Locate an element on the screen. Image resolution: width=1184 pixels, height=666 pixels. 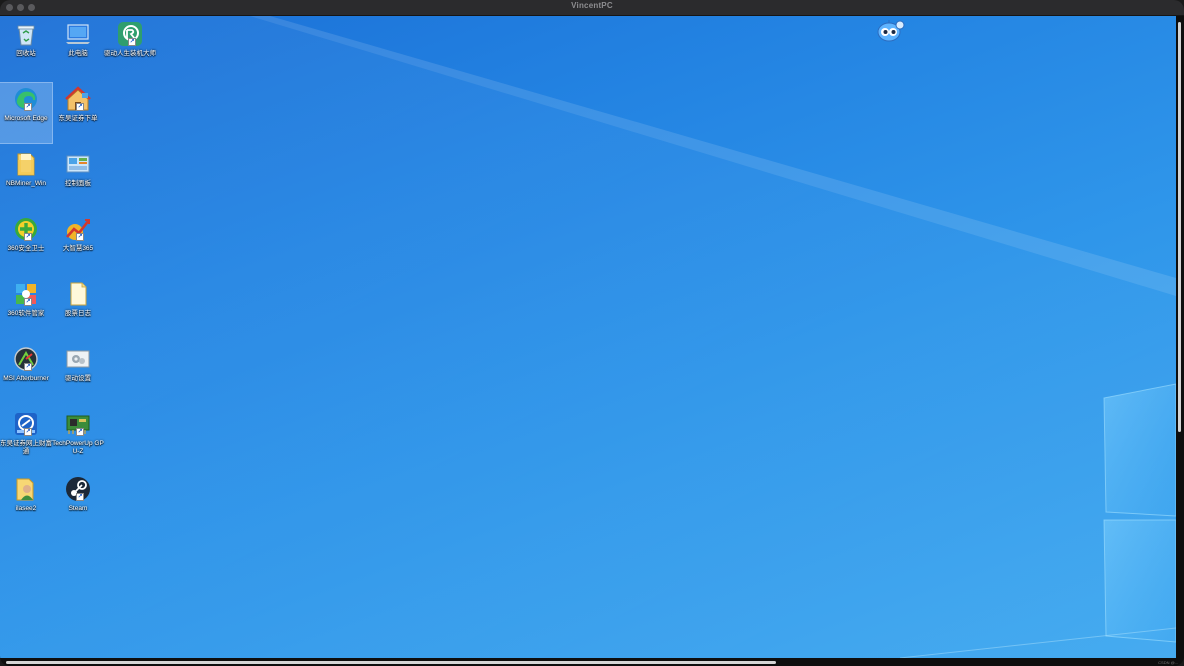
desktop-icon-driver-genius: ↗ 驱动人生装机大师 is located at coordinates (130, 48).